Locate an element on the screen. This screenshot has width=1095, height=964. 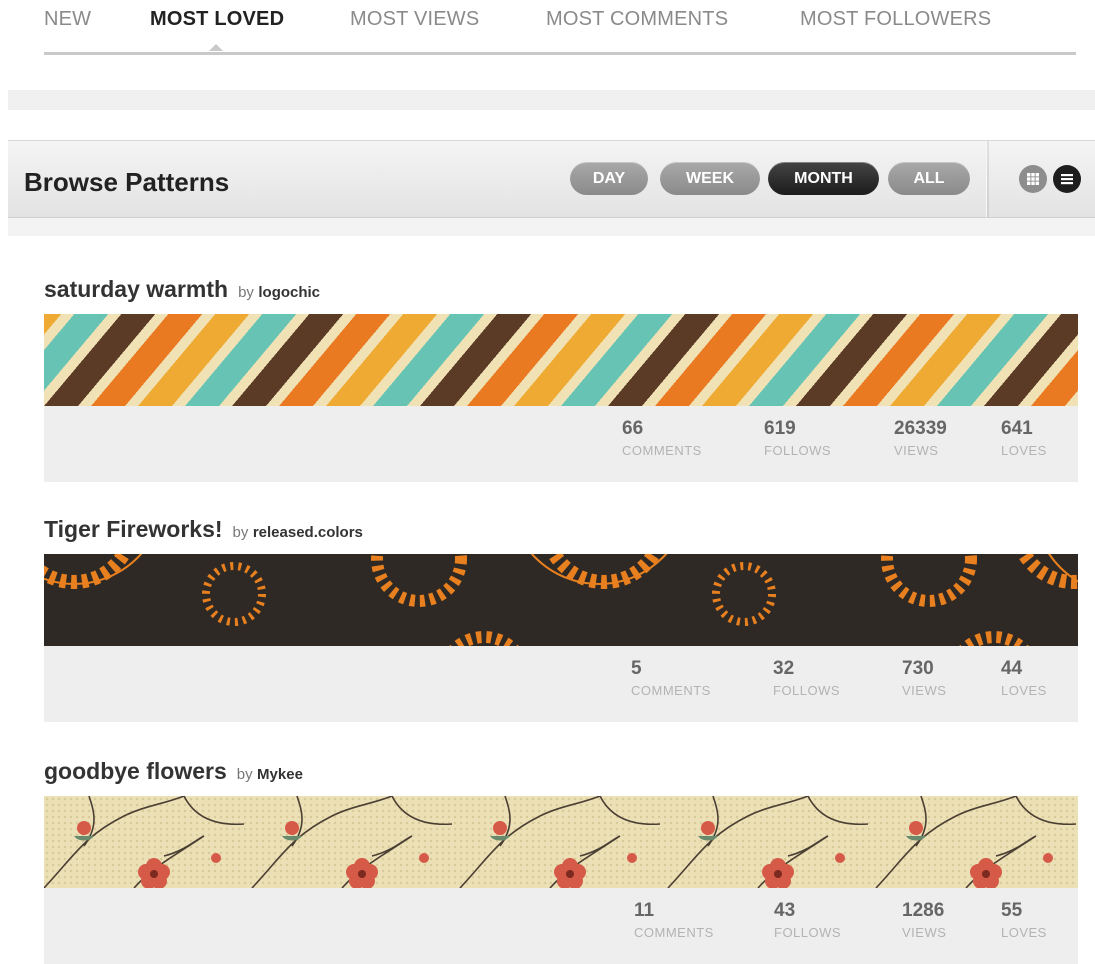
fireworks-pattern-image is located at coordinates (561, 600).